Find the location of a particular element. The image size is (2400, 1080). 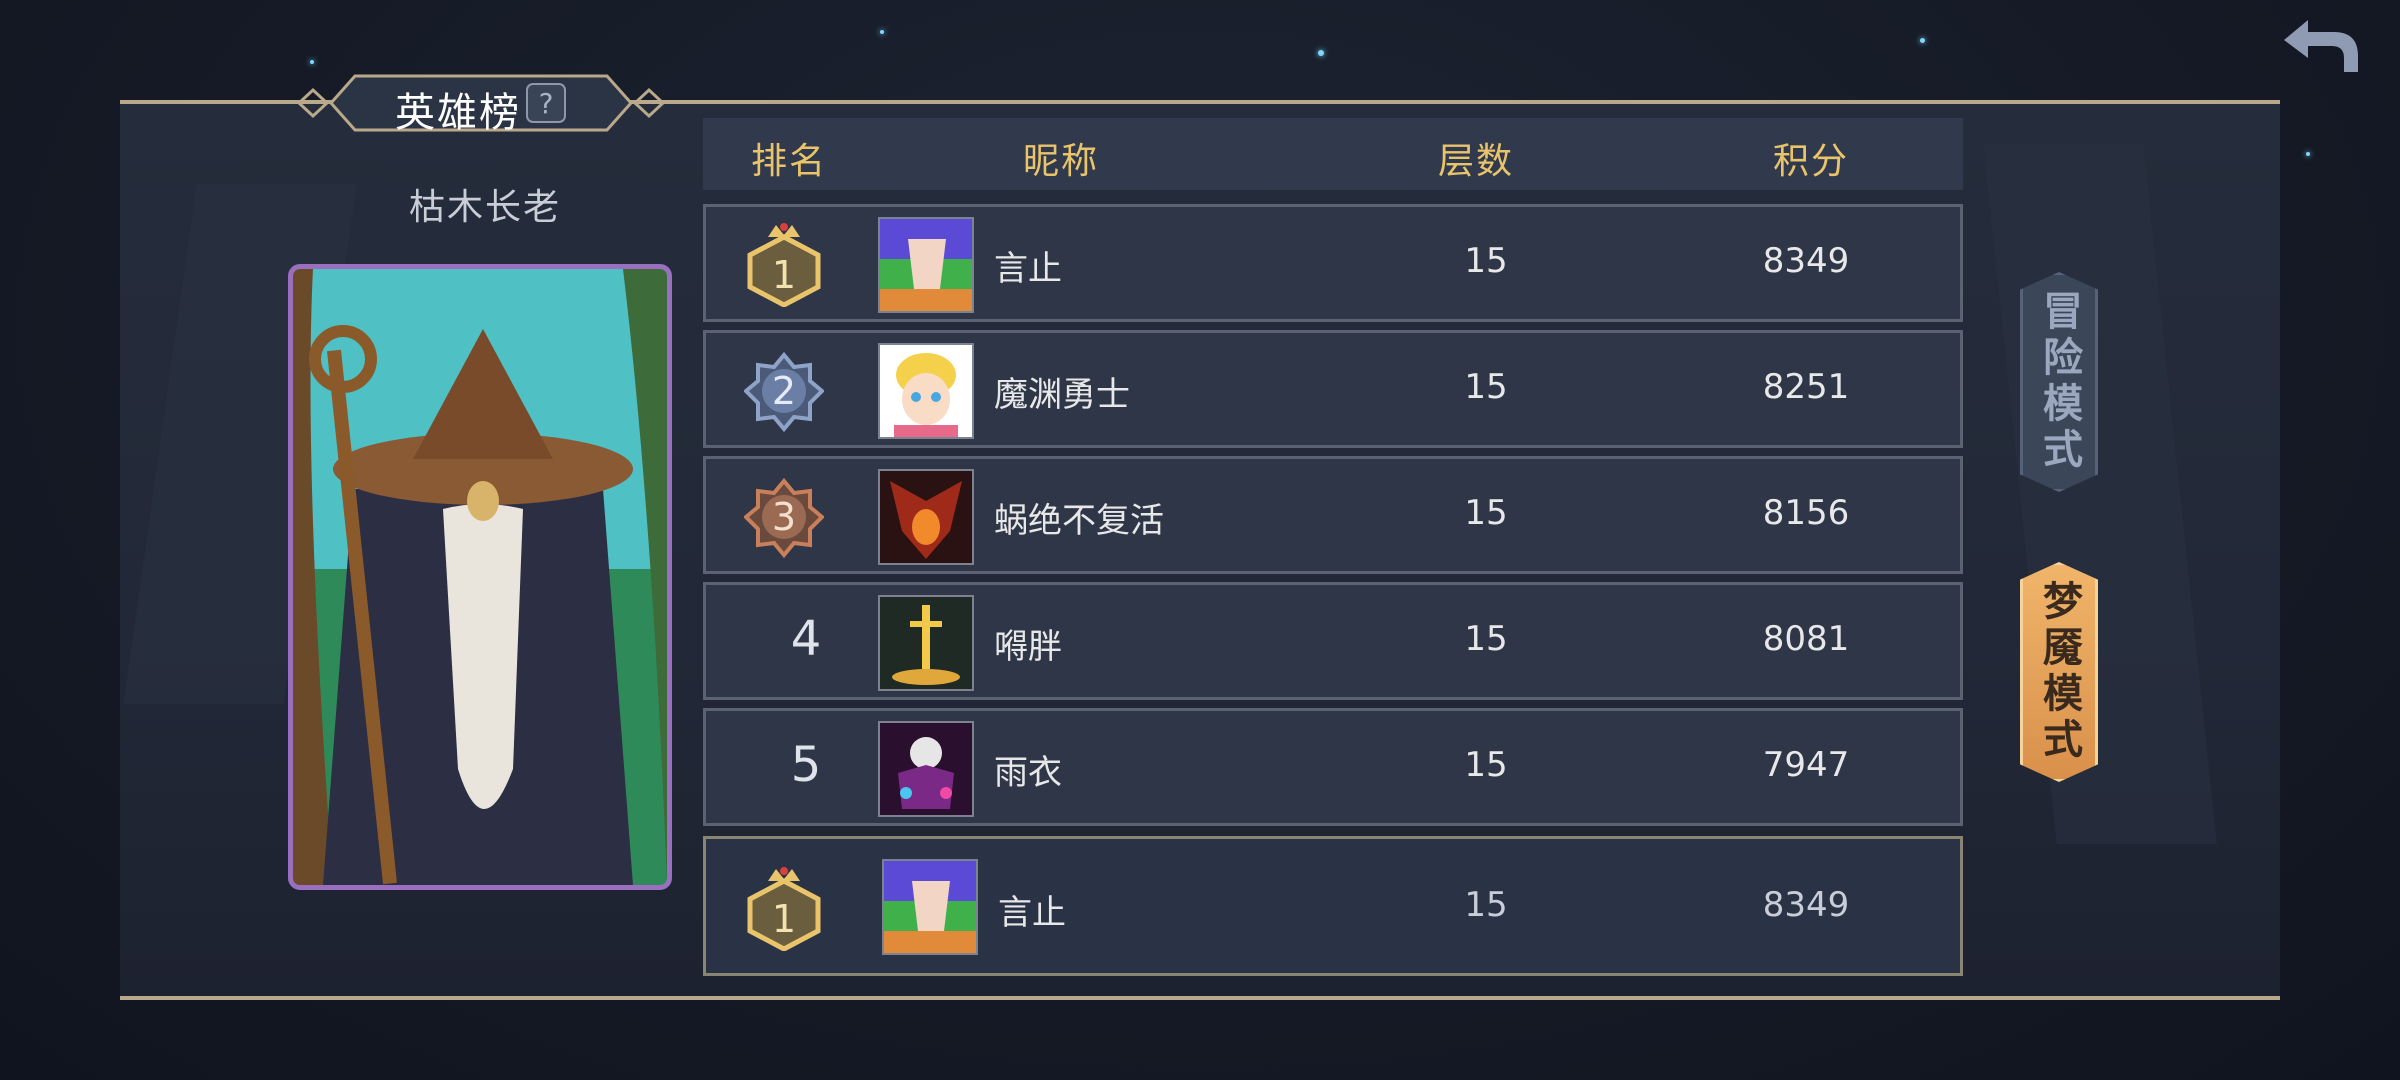

column-header-rank: 排名 is located at coordinates (789, 161).